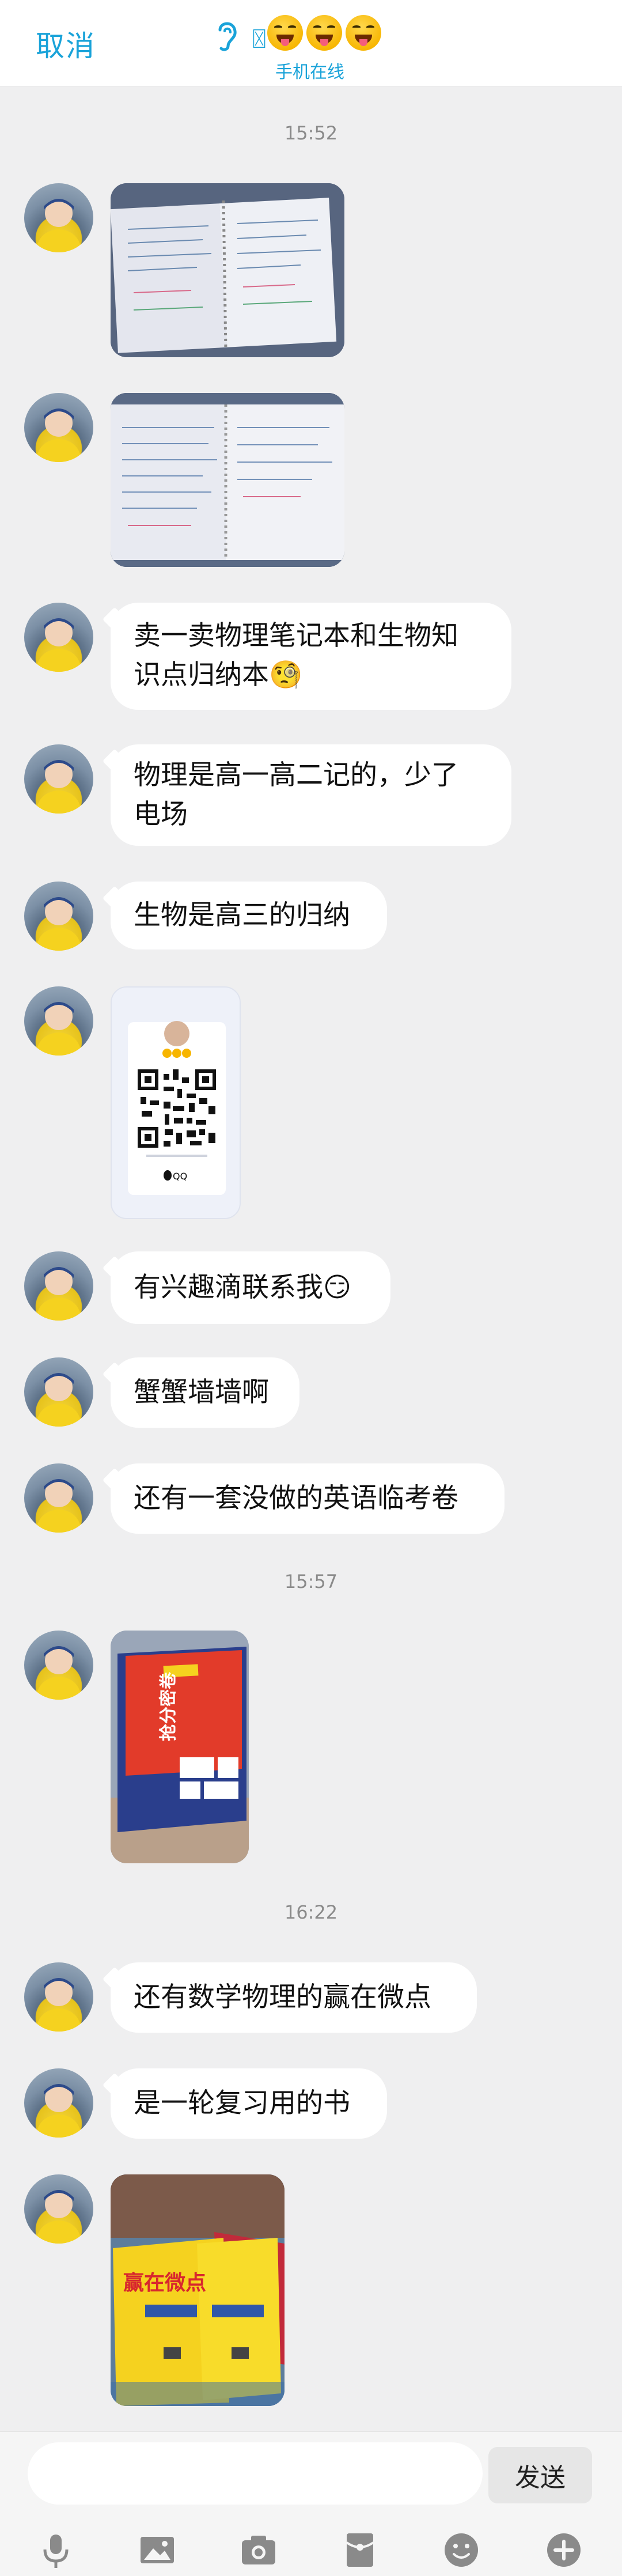 Image resolution: width=622 pixels, height=2576 pixels. I want to click on message-line: 还有一套没做的英语临考卷, so click(296, 1498).